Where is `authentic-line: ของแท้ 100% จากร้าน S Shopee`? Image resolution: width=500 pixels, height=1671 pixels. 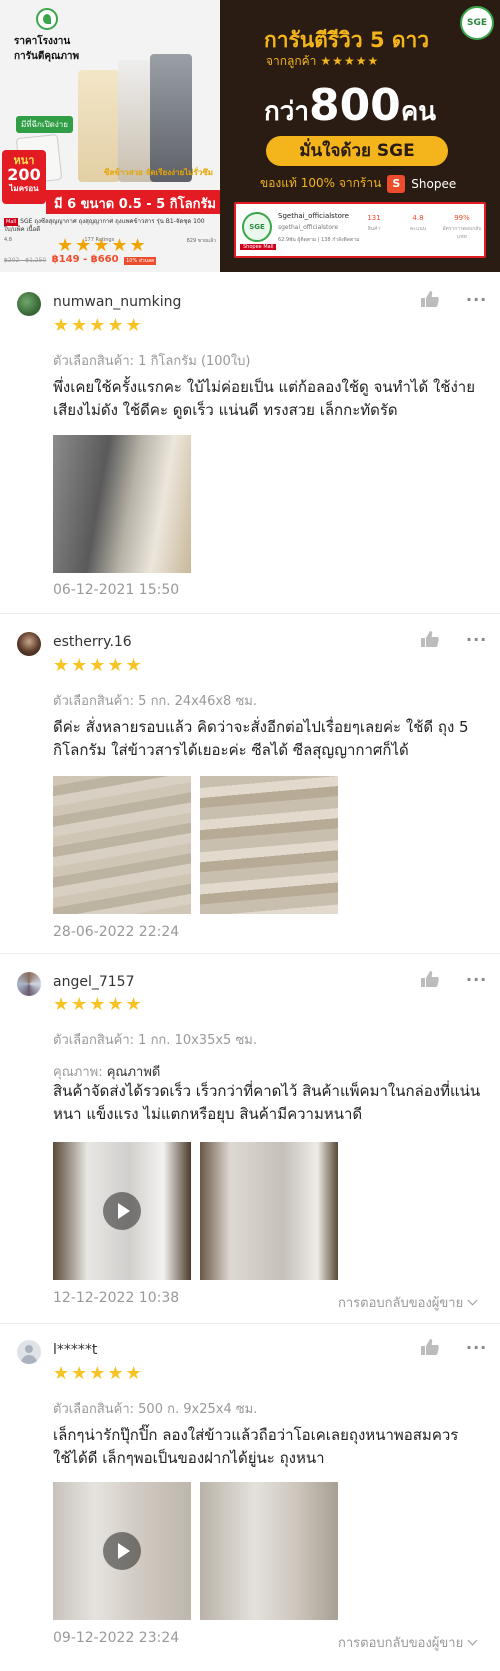 authentic-line: ของแท้ 100% จากร้าน S Shopee is located at coordinates (358, 183).